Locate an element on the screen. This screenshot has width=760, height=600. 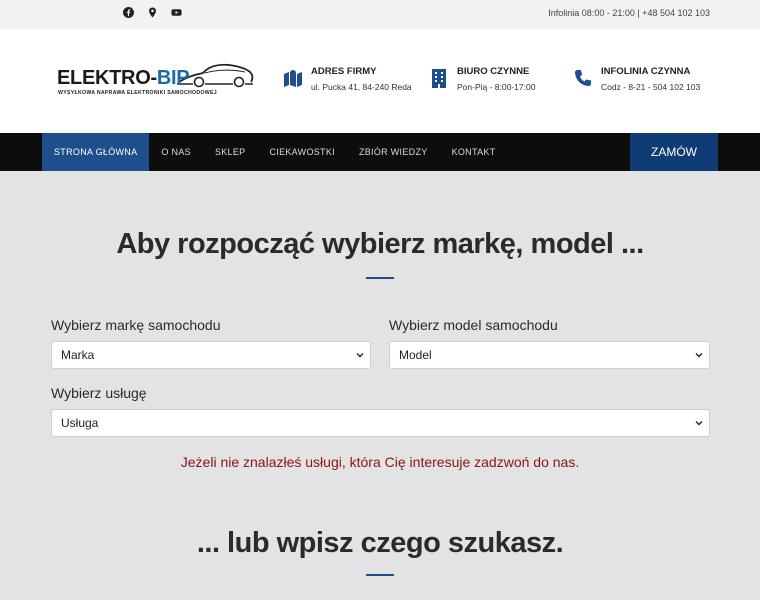
map-icon is located at coordinates (293, 78).